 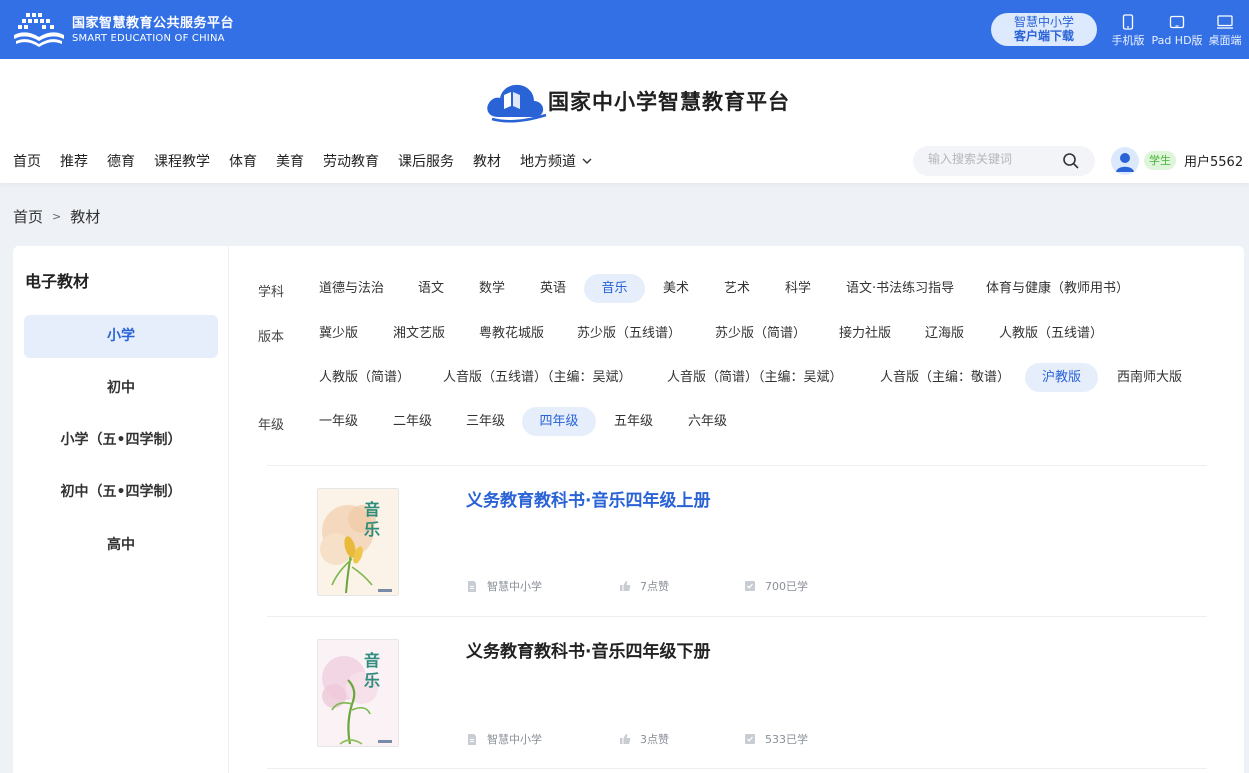 What do you see at coordinates (57, 281) in the screenshot?
I see `sidebar-title: 电子教材` at bounding box center [57, 281].